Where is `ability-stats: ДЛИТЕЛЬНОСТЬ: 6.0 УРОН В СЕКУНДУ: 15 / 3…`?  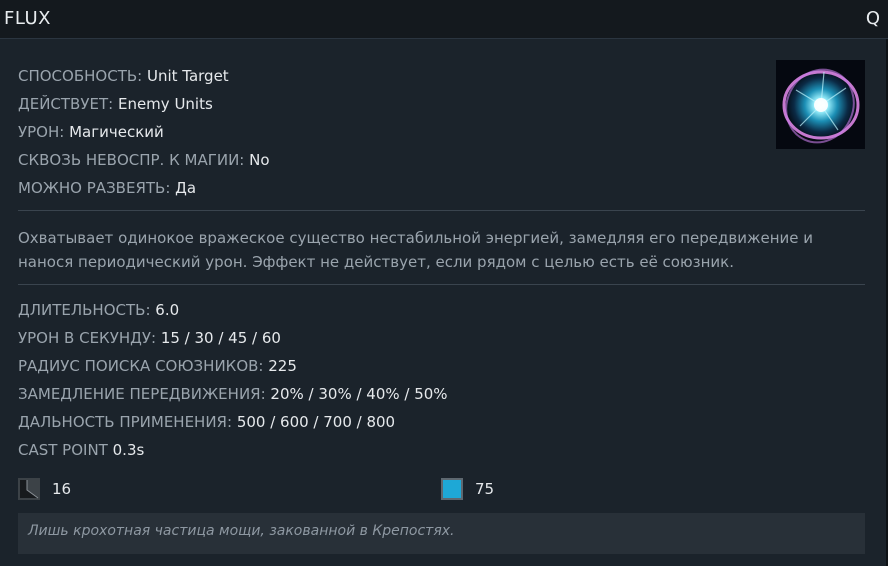
ability-stats: ДЛИТЕЛЬНОСТЬ: 6.0 УРОН В СЕКУНДУ: 15 / 3… is located at coordinates (233, 380).